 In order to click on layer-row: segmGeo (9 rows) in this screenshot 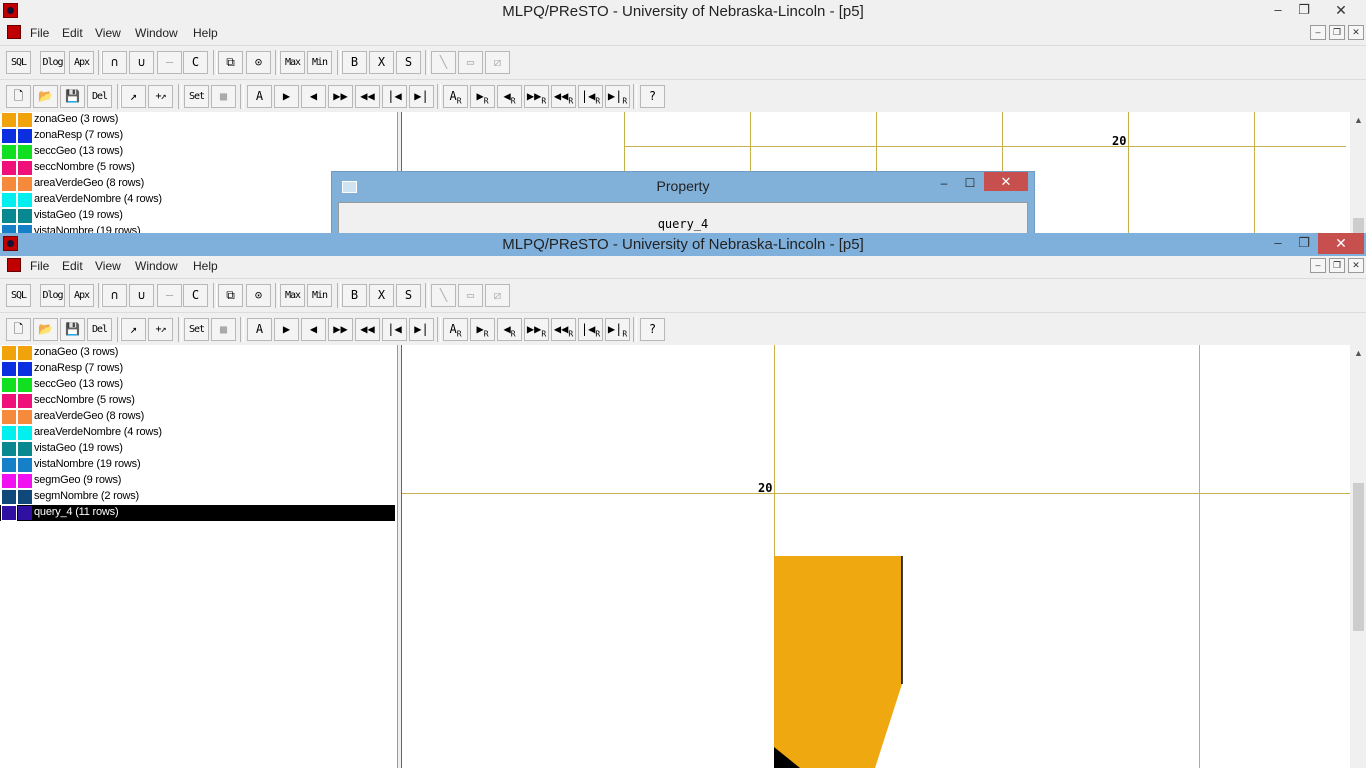, I will do `click(197, 481)`.